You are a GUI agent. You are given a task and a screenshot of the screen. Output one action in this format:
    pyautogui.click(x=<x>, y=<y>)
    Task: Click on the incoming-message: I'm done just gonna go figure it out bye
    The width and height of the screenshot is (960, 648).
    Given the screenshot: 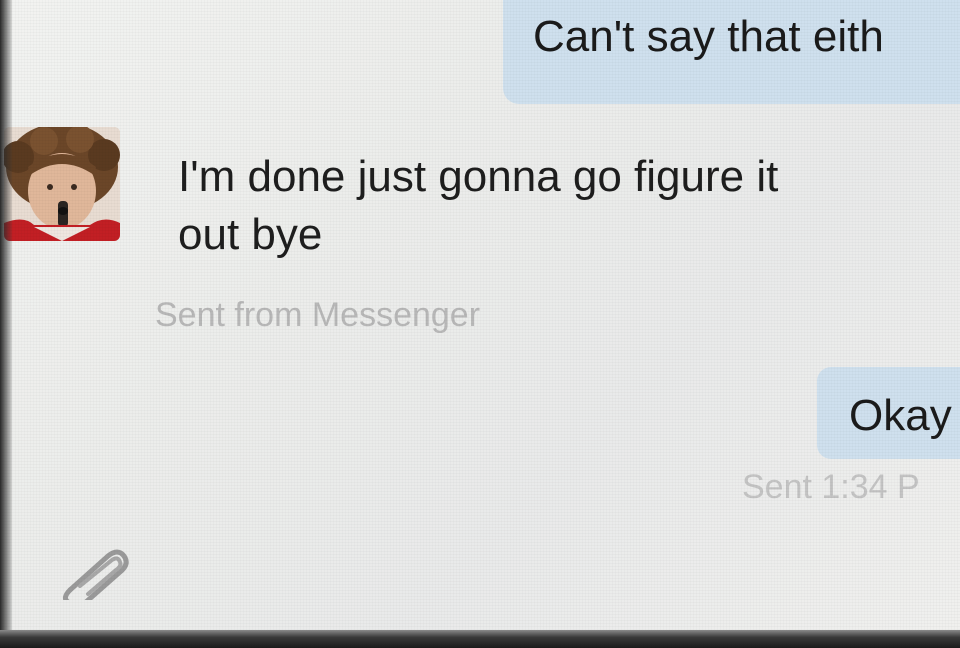 What is the action you would take?
    pyautogui.click(x=528, y=206)
    